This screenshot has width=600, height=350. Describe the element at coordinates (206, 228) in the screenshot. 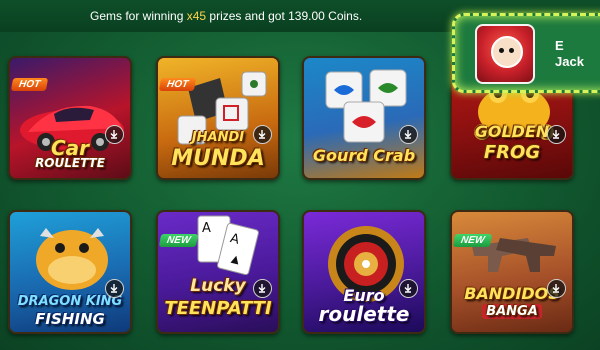

I see `svg-text: A` at that location.